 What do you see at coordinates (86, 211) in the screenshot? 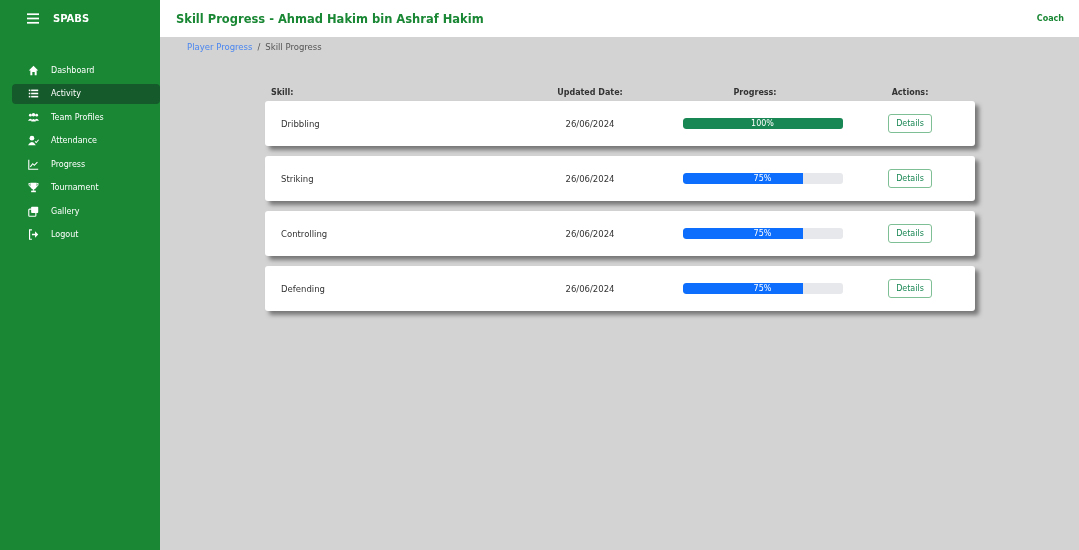
I see `sidebar-item: Gallery` at bounding box center [86, 211].